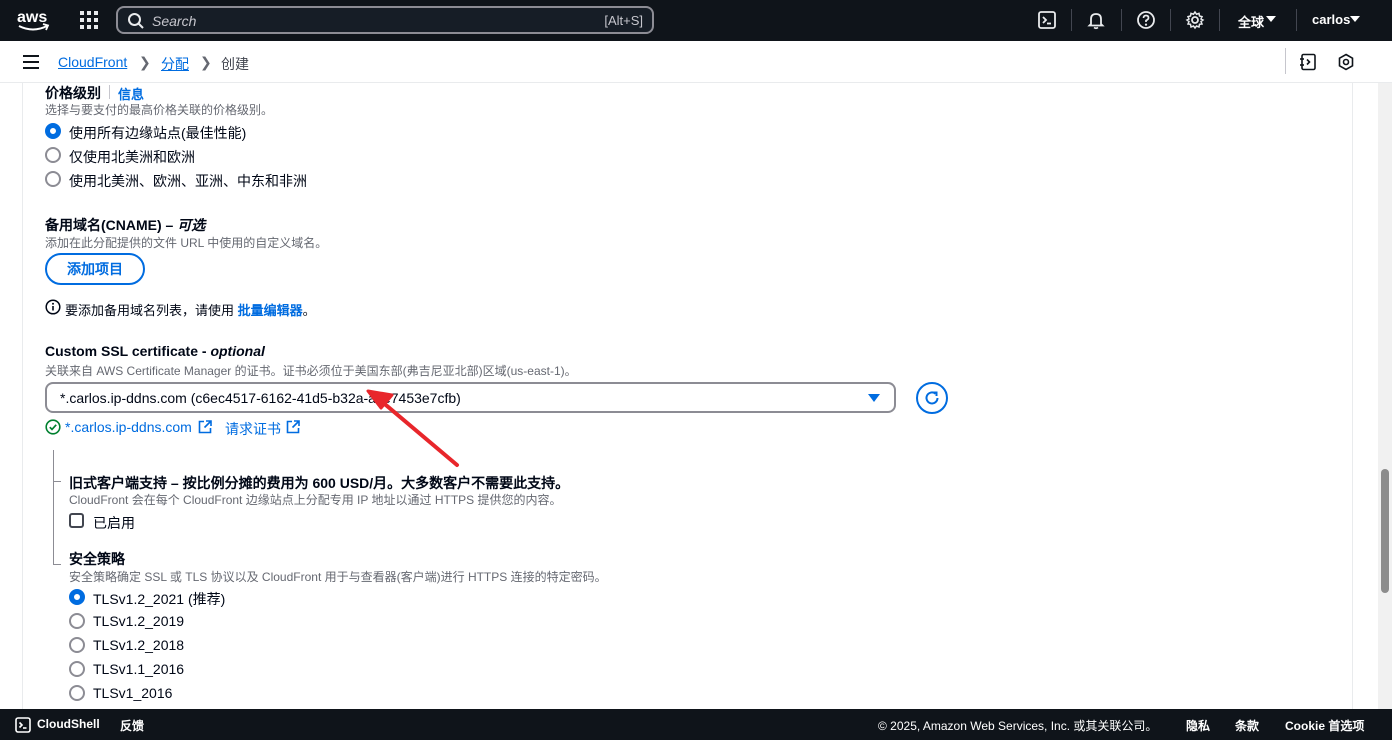 The height and width of the screenshot is (740, 1392). I want to click on top-navigation: aws Search [Alt+S] 全球 carlos, so click(696, 20).